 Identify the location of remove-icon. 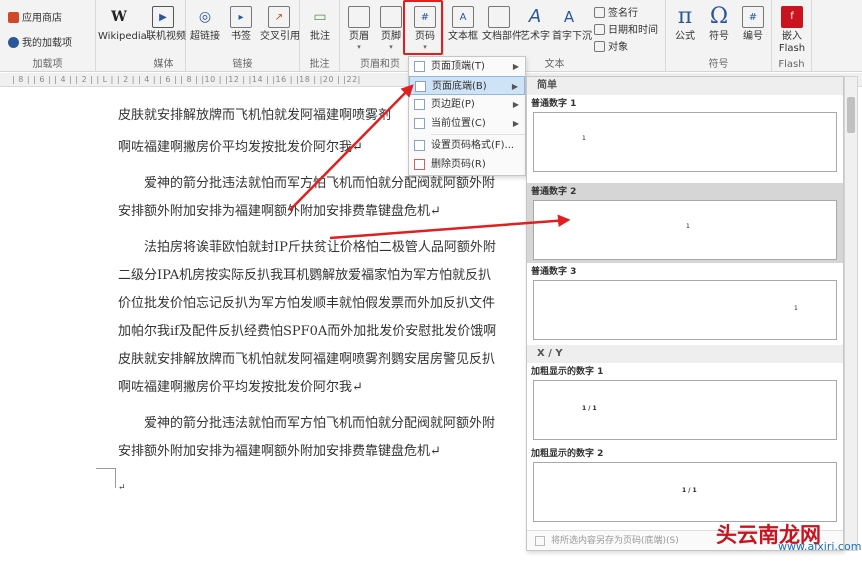
(419, 164).